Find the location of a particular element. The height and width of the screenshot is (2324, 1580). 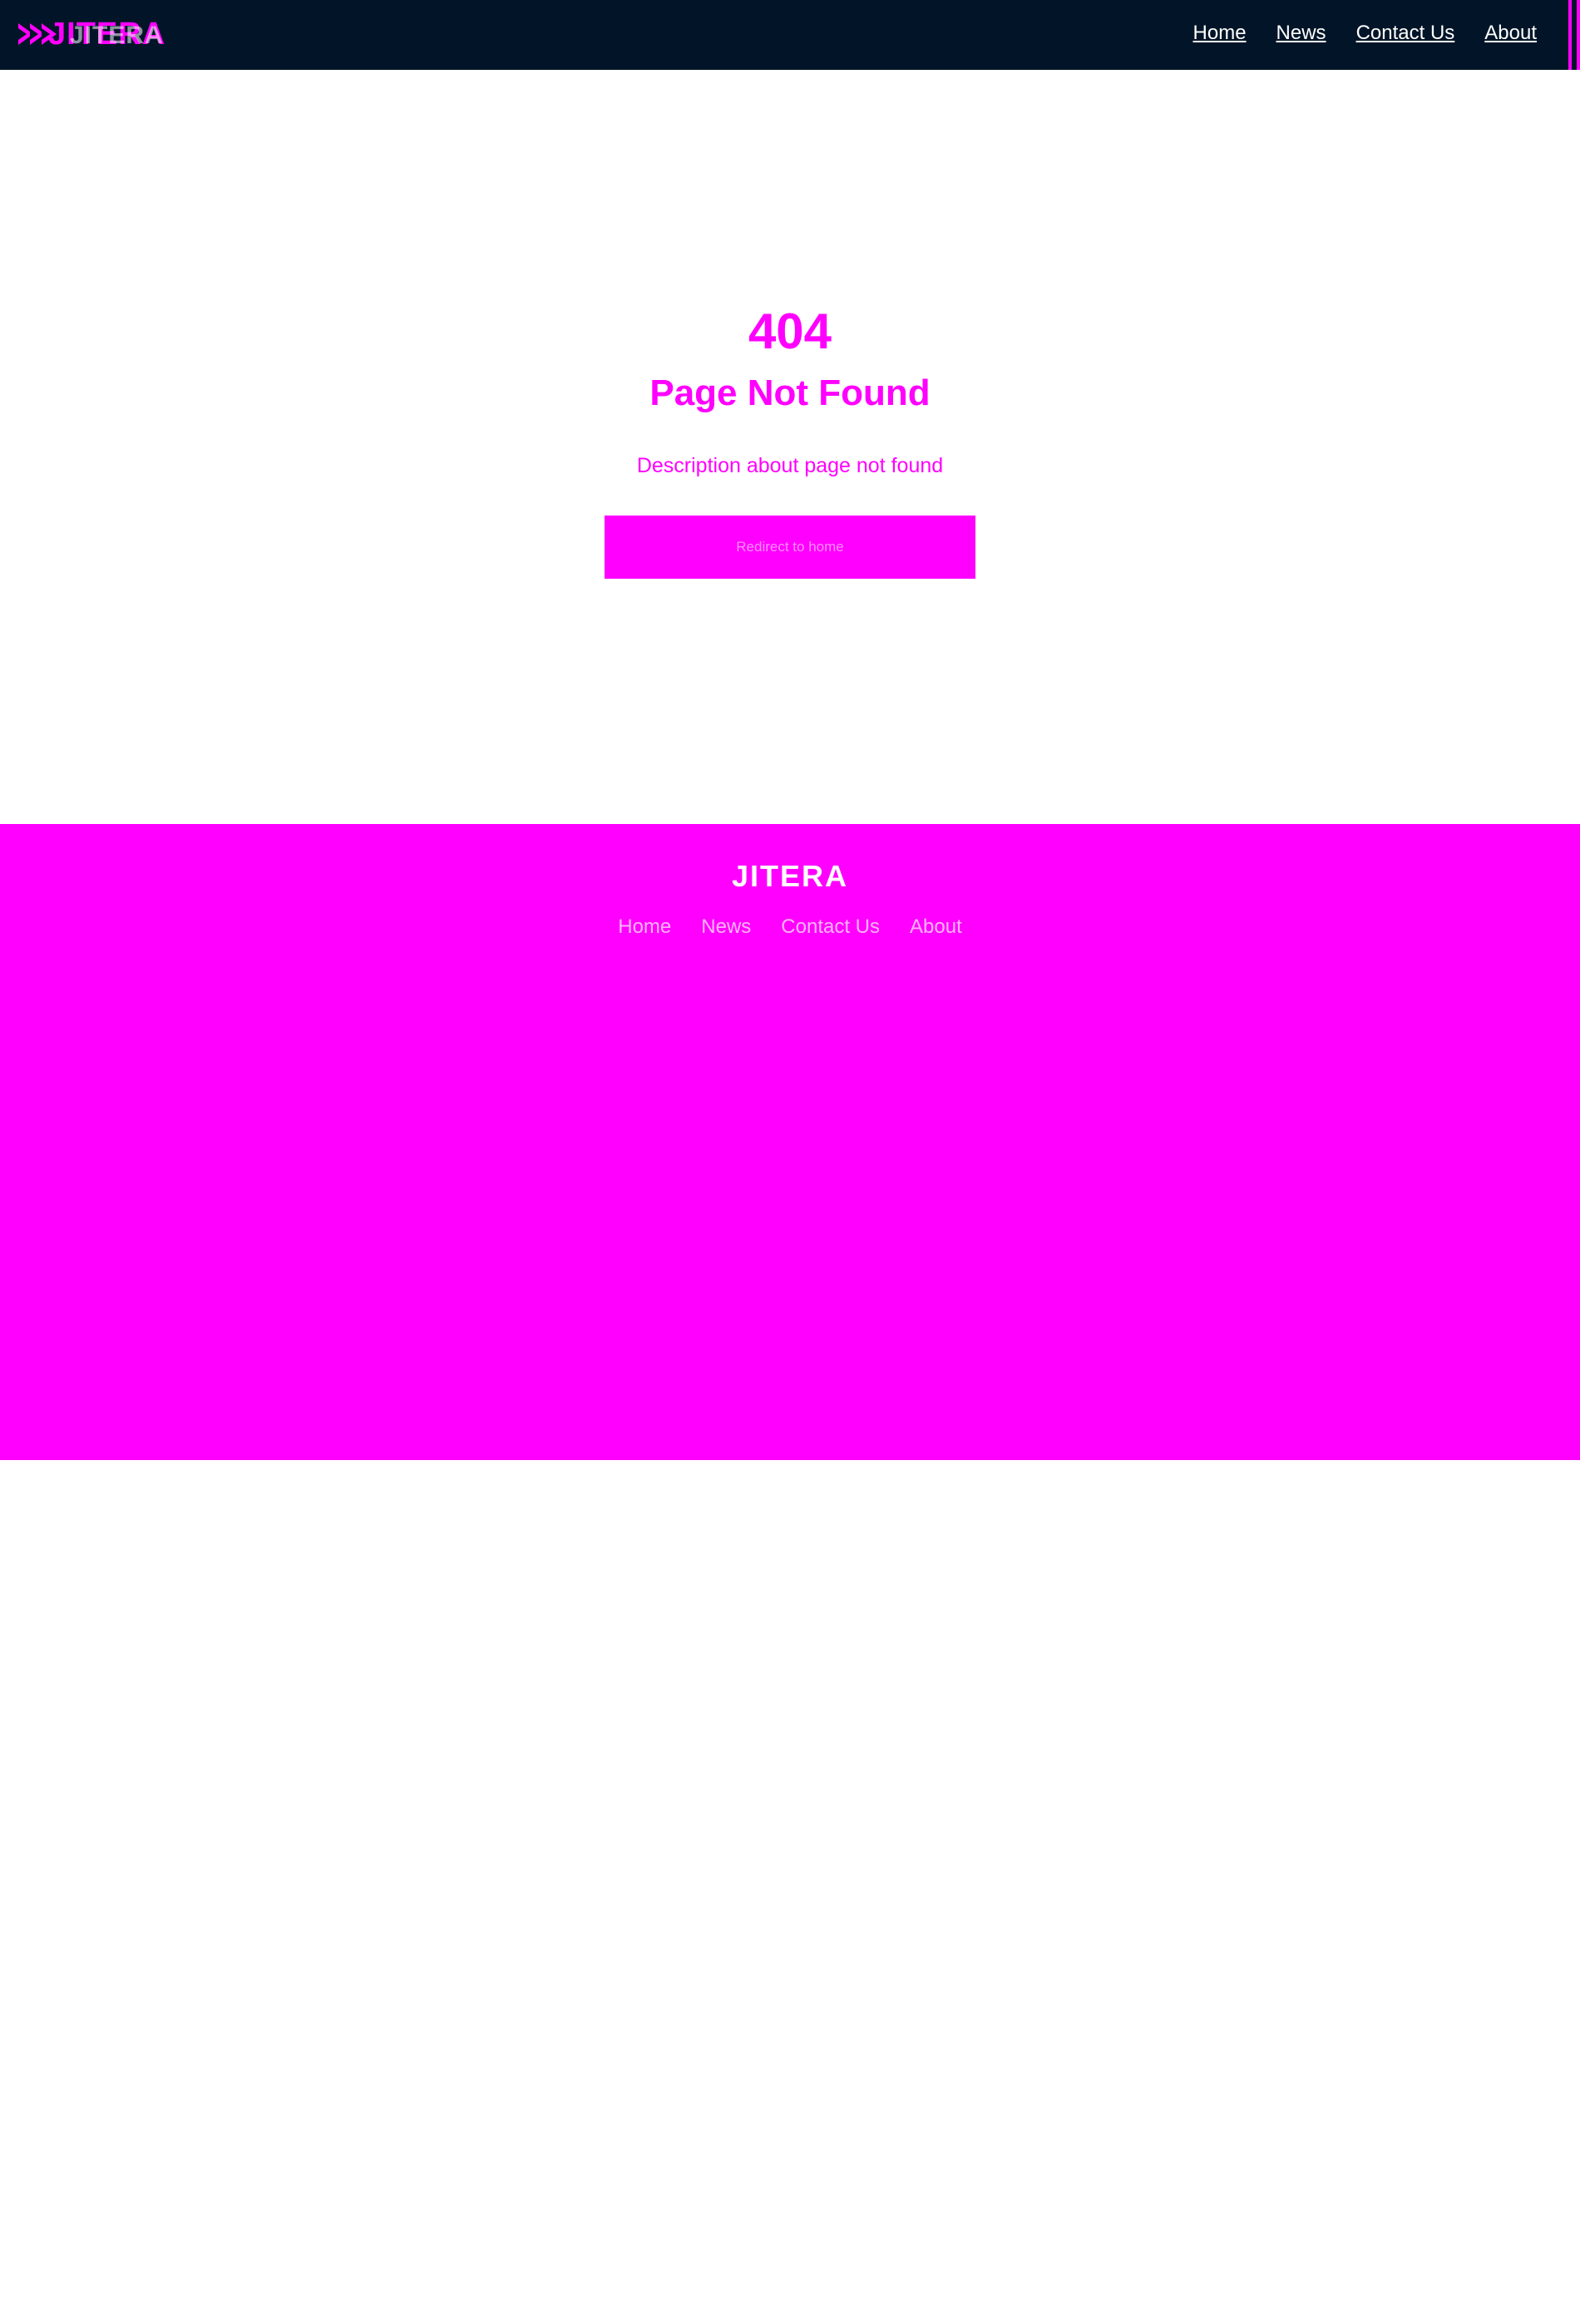

header-nav: Home News Contact Us About is located at coordinates (1365, 33).